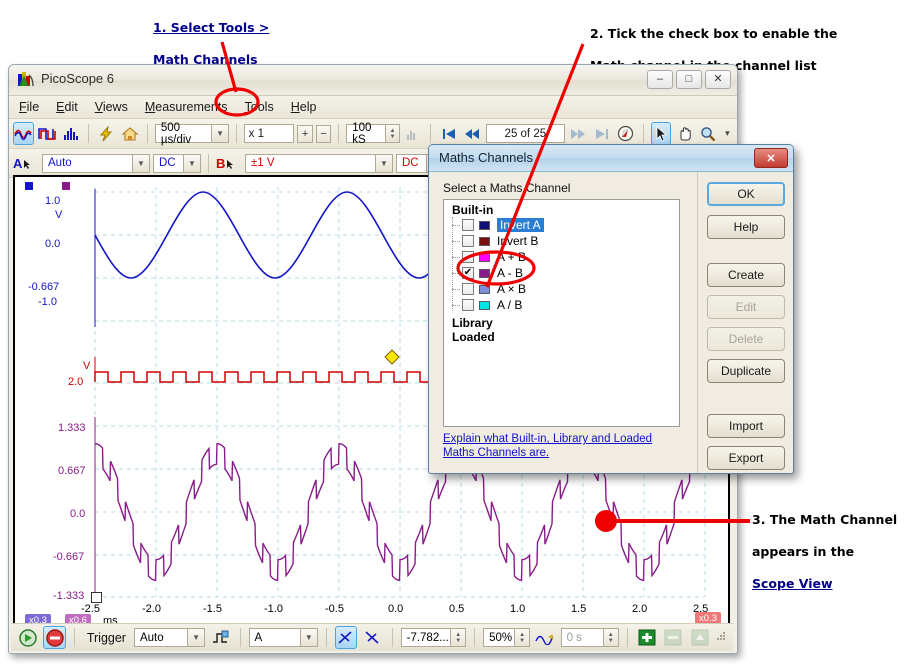  I want to click on samples-spinner: 100 kS ▲ ▼, so click(373, 134).